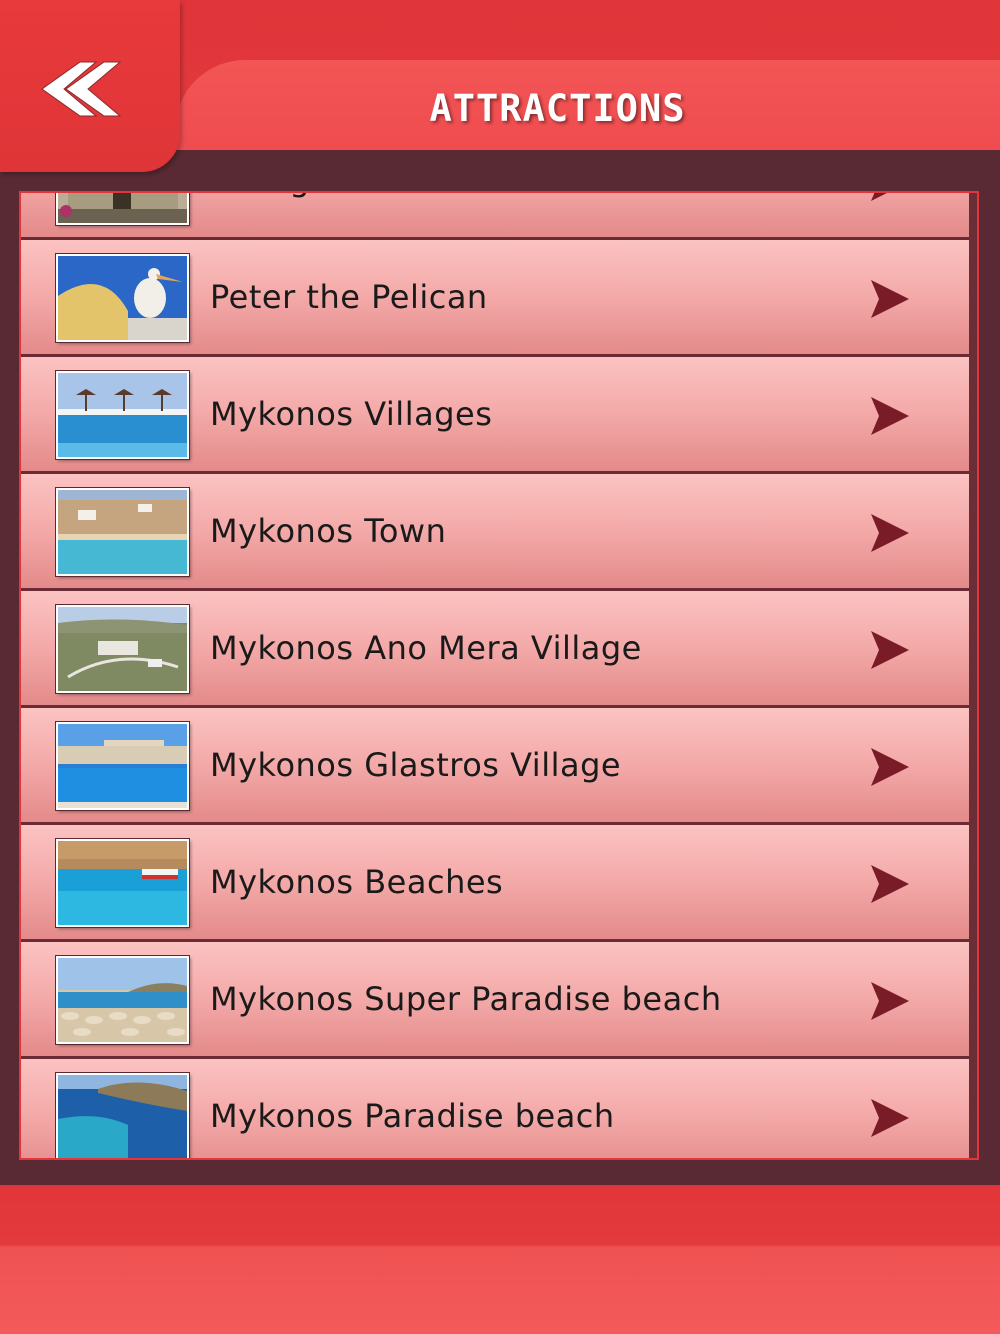 Image resolution: width=1000 pixels, height=1334 pixels. Describe the element at coordinates (122, 415) in the screenshot. I see `pool-umbrellas-thumbnail` at that location.